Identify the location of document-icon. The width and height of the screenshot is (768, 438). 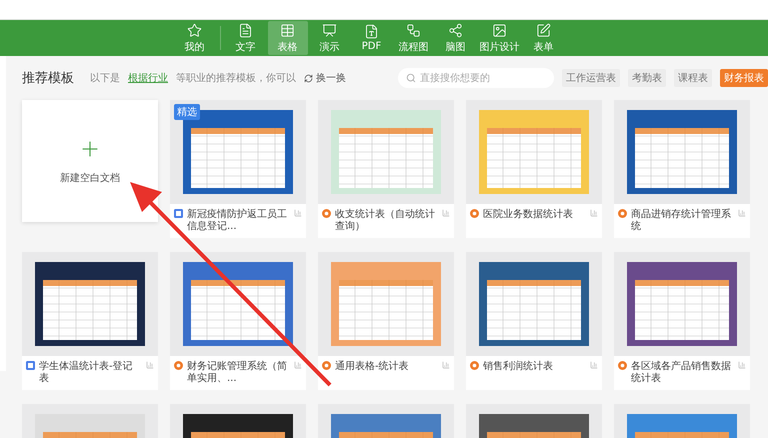
(245, 30).